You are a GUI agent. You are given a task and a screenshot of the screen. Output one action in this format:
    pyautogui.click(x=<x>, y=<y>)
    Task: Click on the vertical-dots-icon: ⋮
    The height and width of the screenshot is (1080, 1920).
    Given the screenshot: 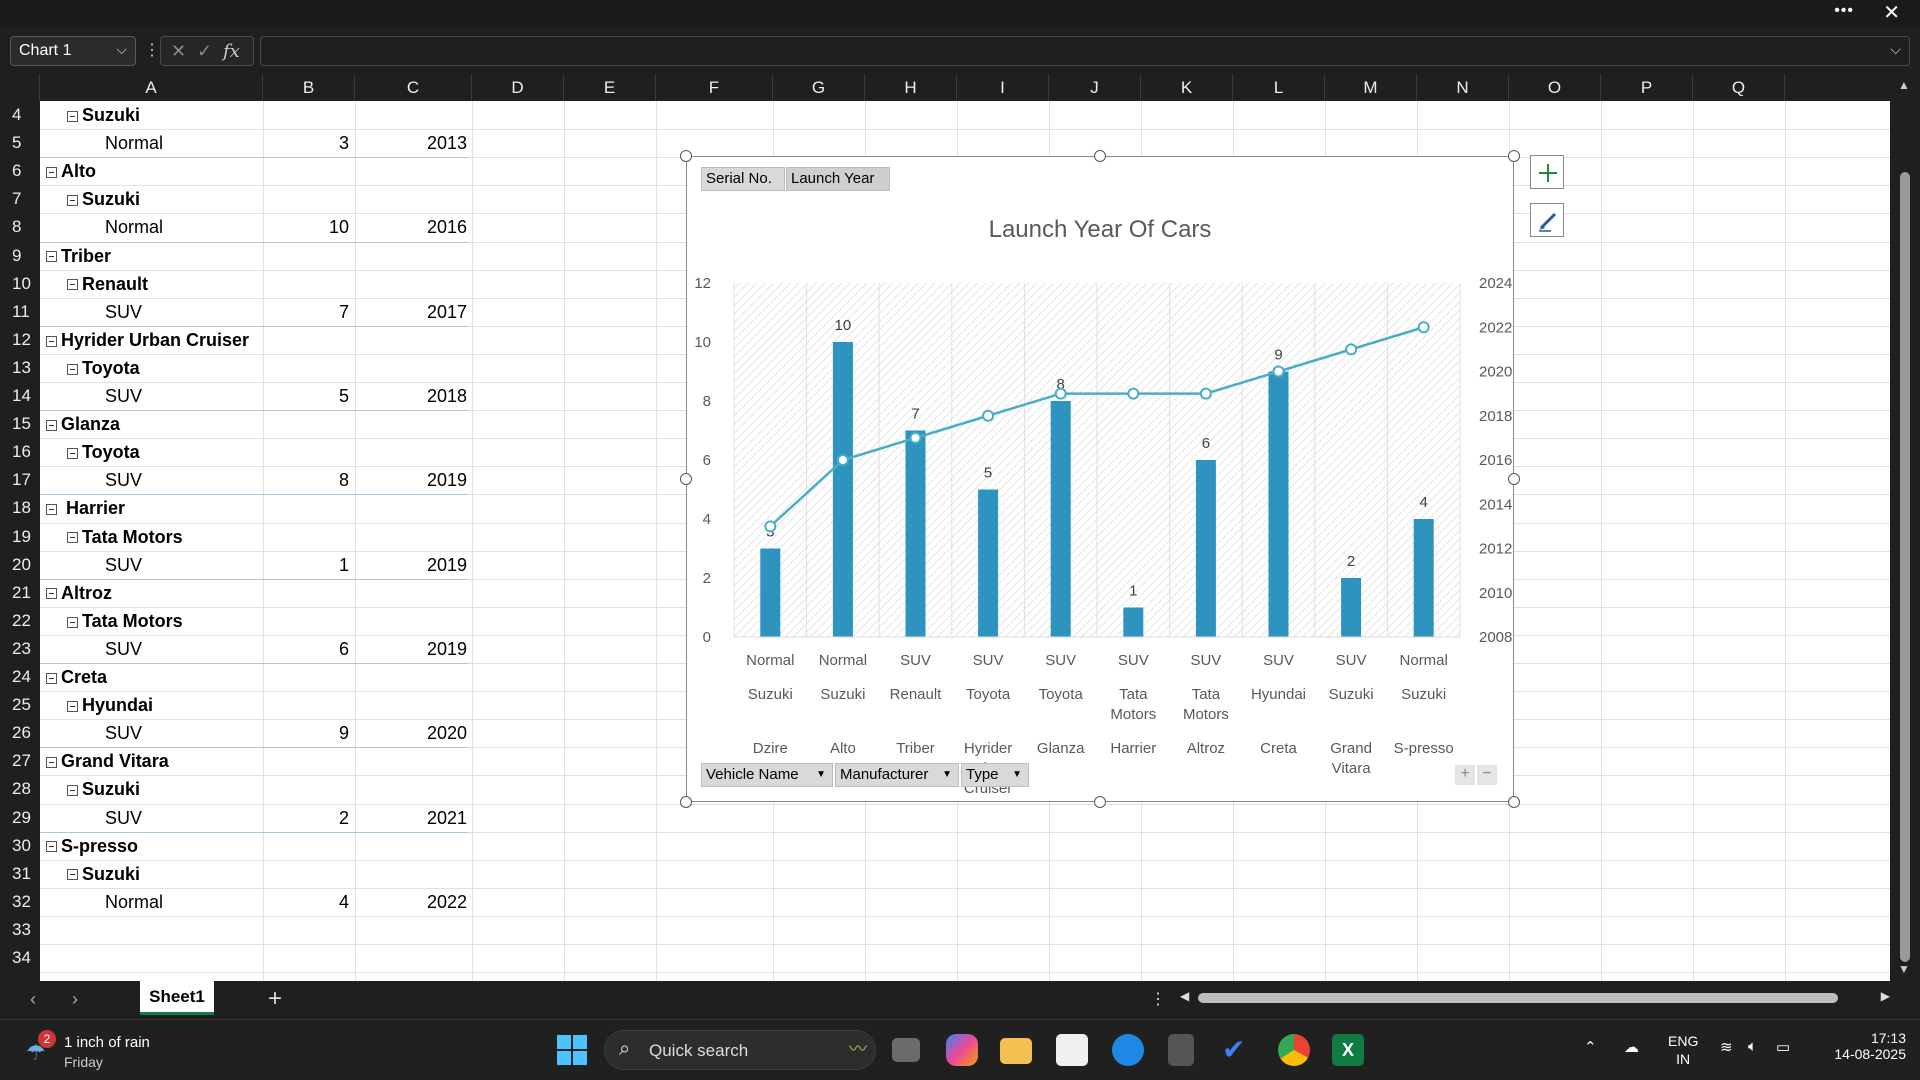 What is the action you would take?
    pyautogui.click(x=152, y=50)
    